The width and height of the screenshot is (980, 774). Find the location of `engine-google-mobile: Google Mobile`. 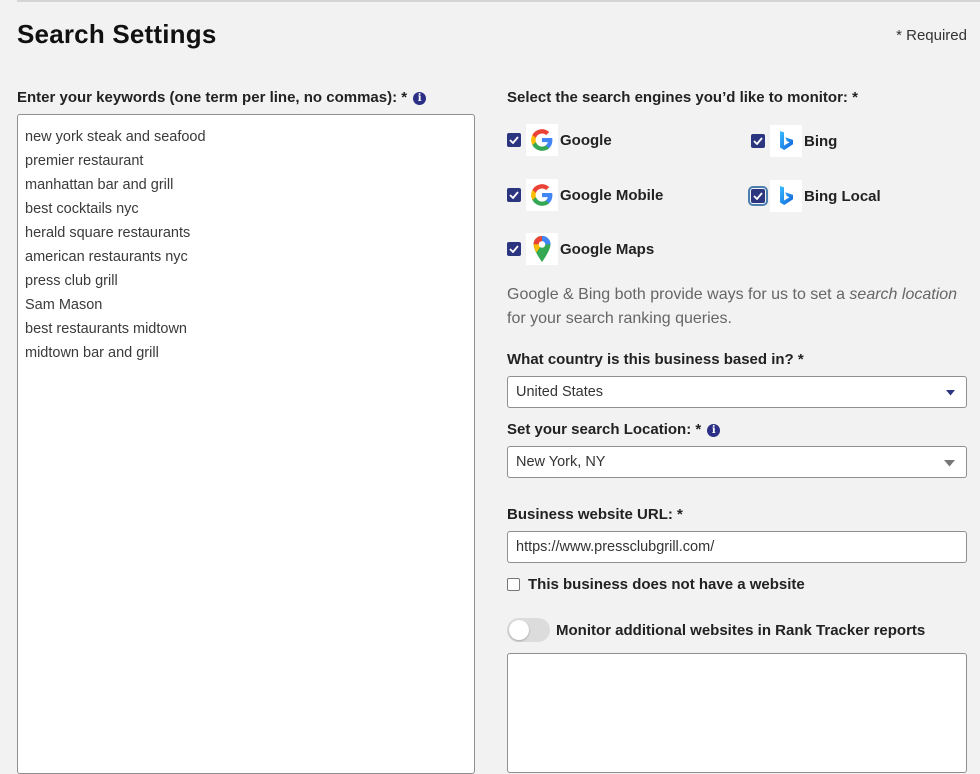

engine-google-mobile: Google Mobile is located at coordinates (585, 195).